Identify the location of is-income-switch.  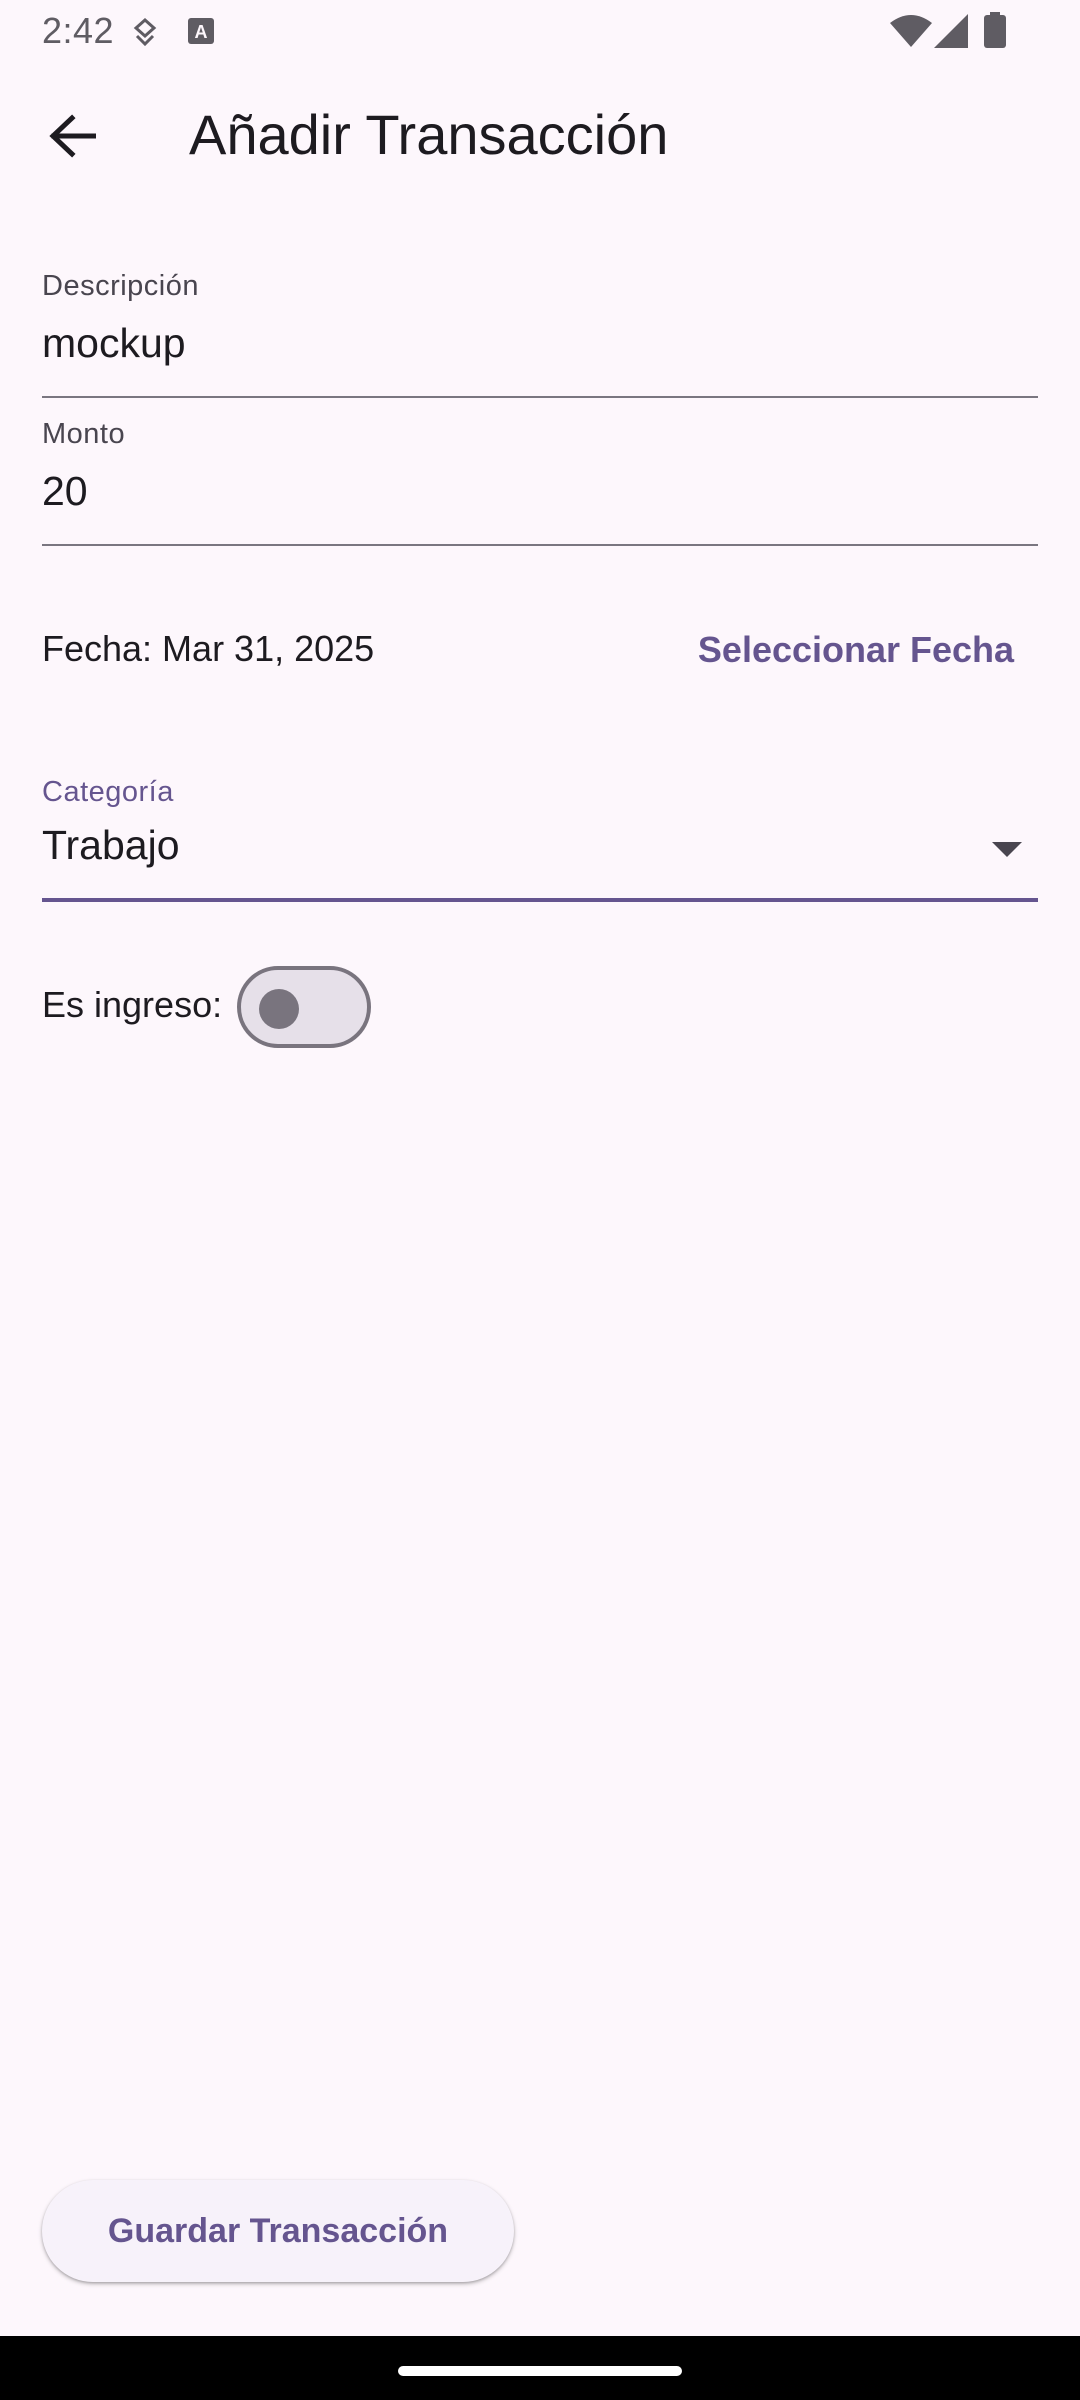
(304, 1007).